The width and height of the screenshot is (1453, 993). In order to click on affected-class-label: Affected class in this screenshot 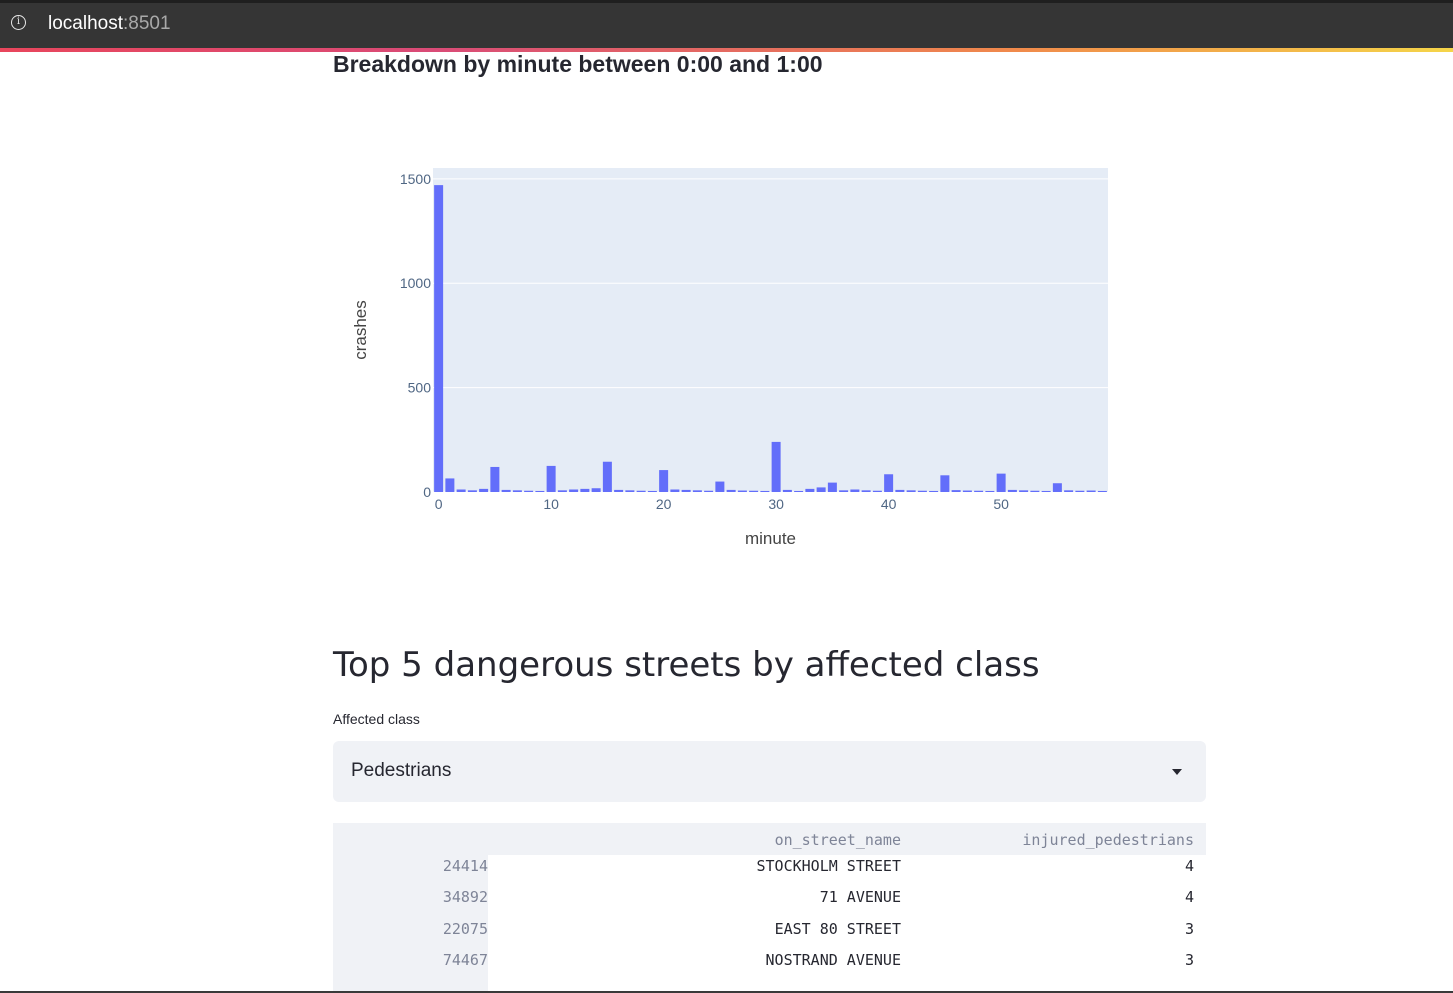, I will do `click(376, 719)`.